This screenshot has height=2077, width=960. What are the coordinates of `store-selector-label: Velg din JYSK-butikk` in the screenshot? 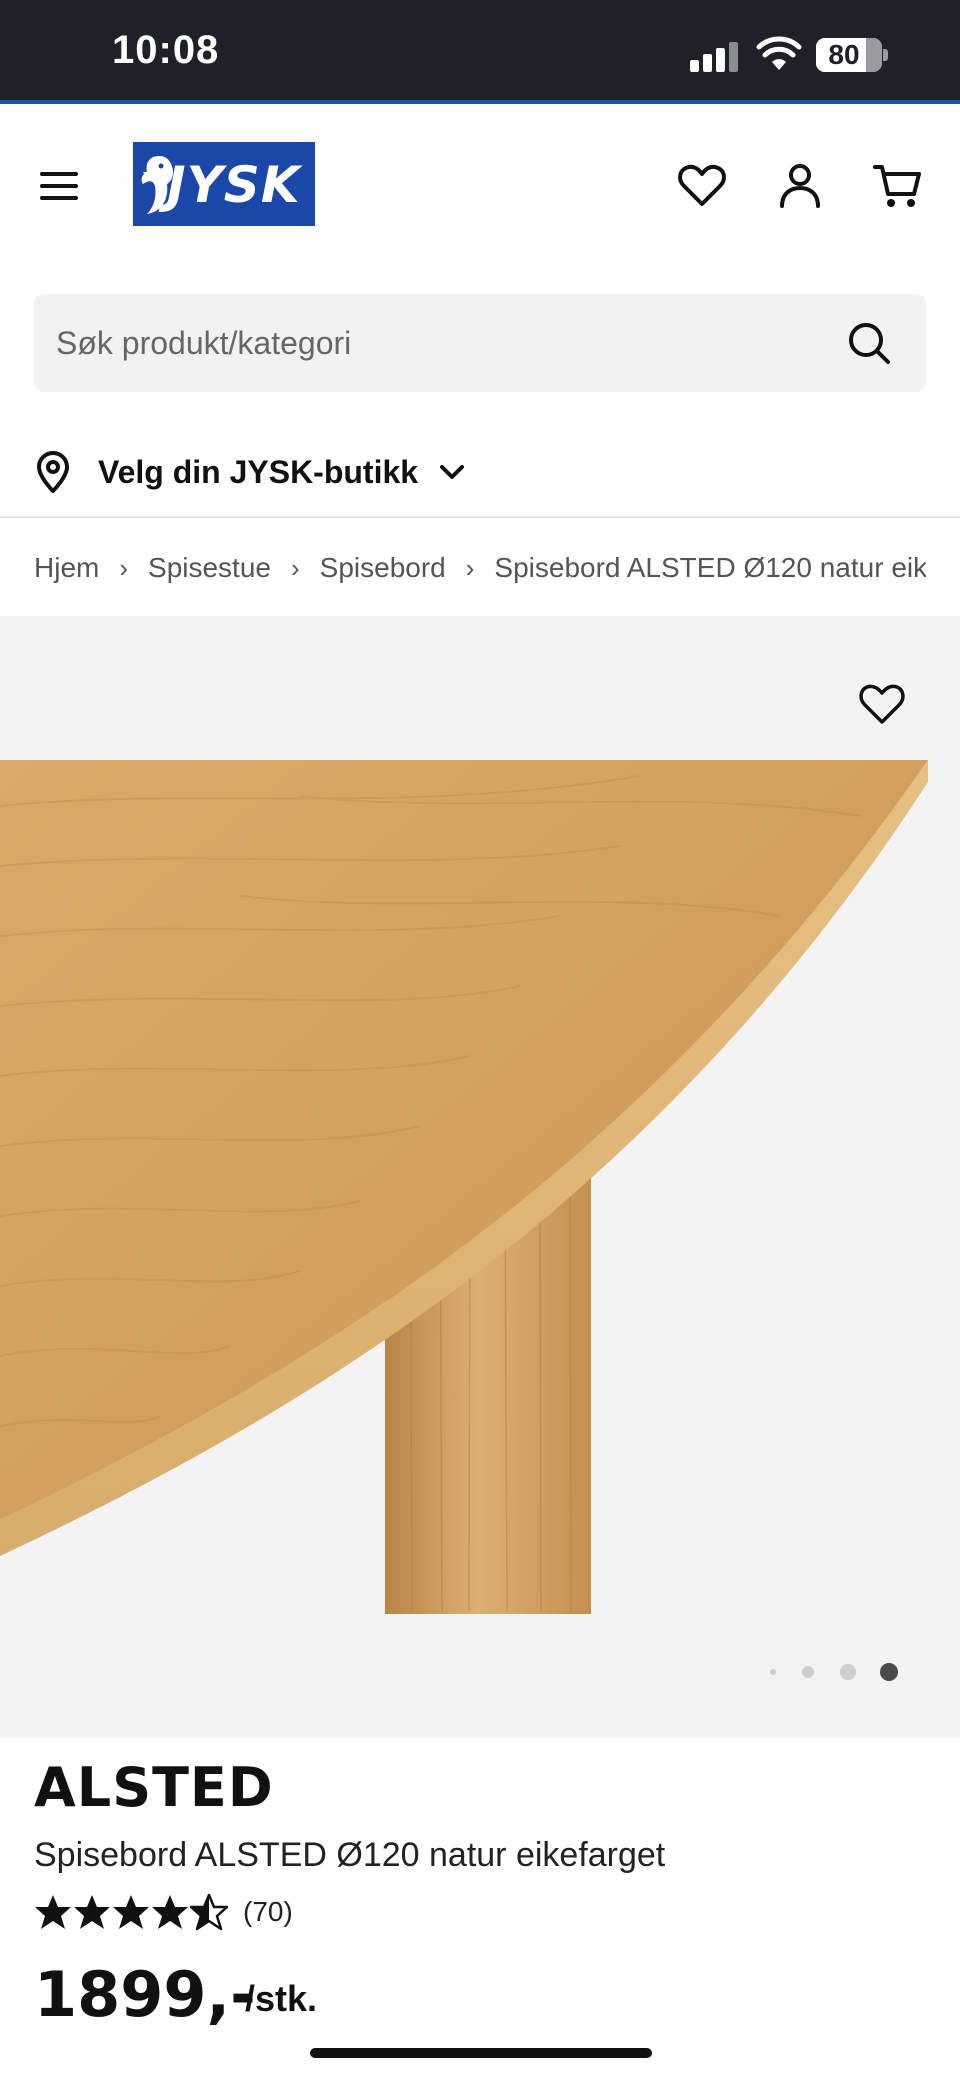 It's located at (258, 471).